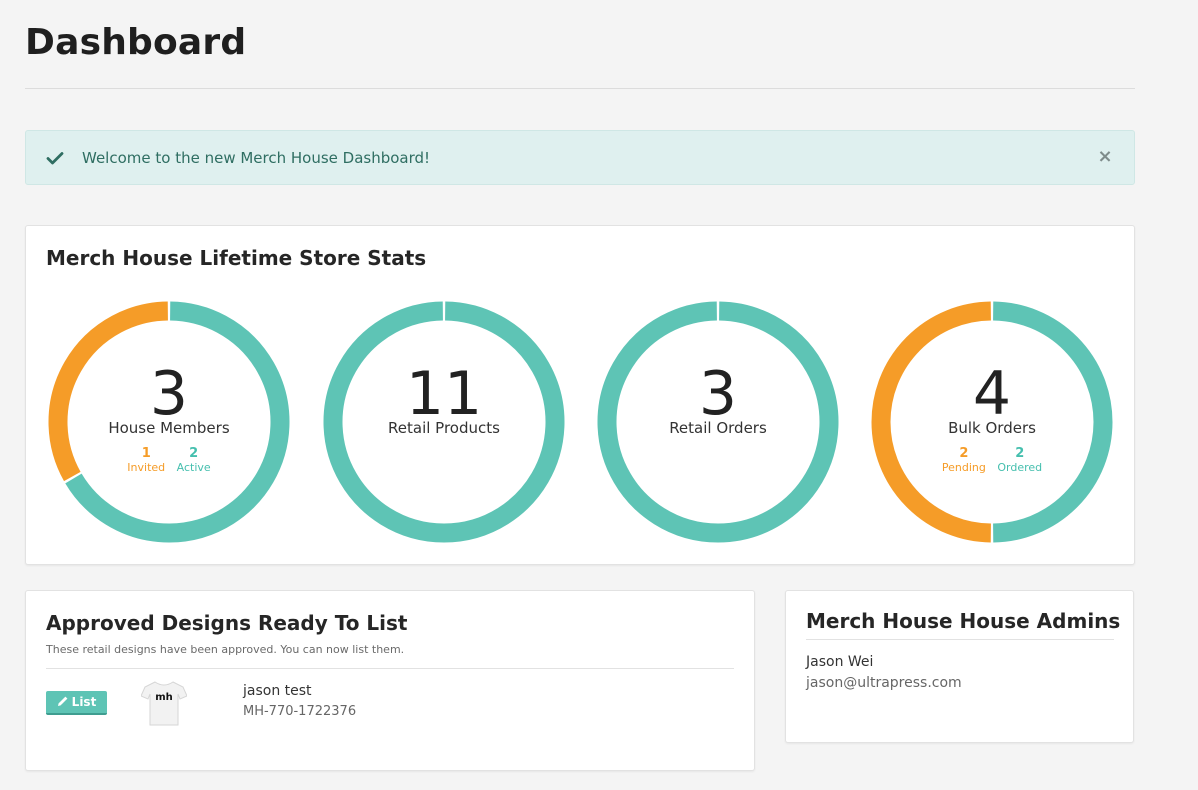 This screenshot has width=1198, height=790. I want to click on designs-divider, so click(390, 668).